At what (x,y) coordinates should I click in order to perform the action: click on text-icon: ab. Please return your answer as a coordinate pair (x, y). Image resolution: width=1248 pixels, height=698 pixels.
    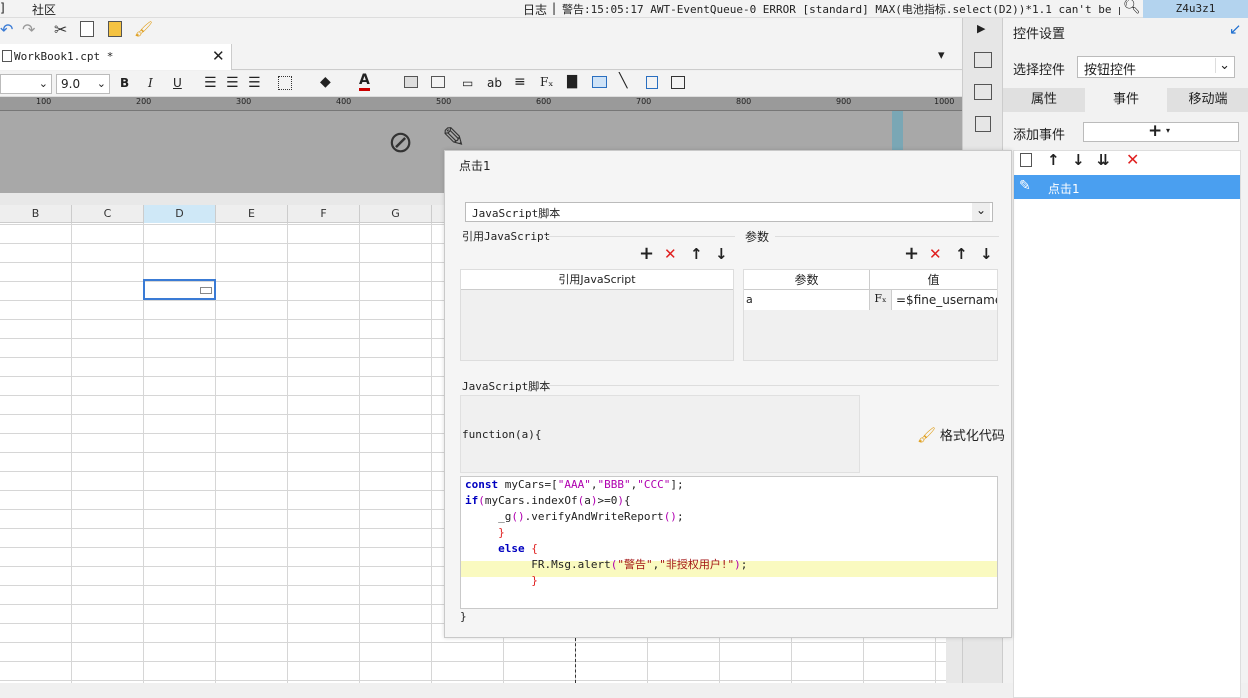
    Looking at the image, I should click on (494, 83).